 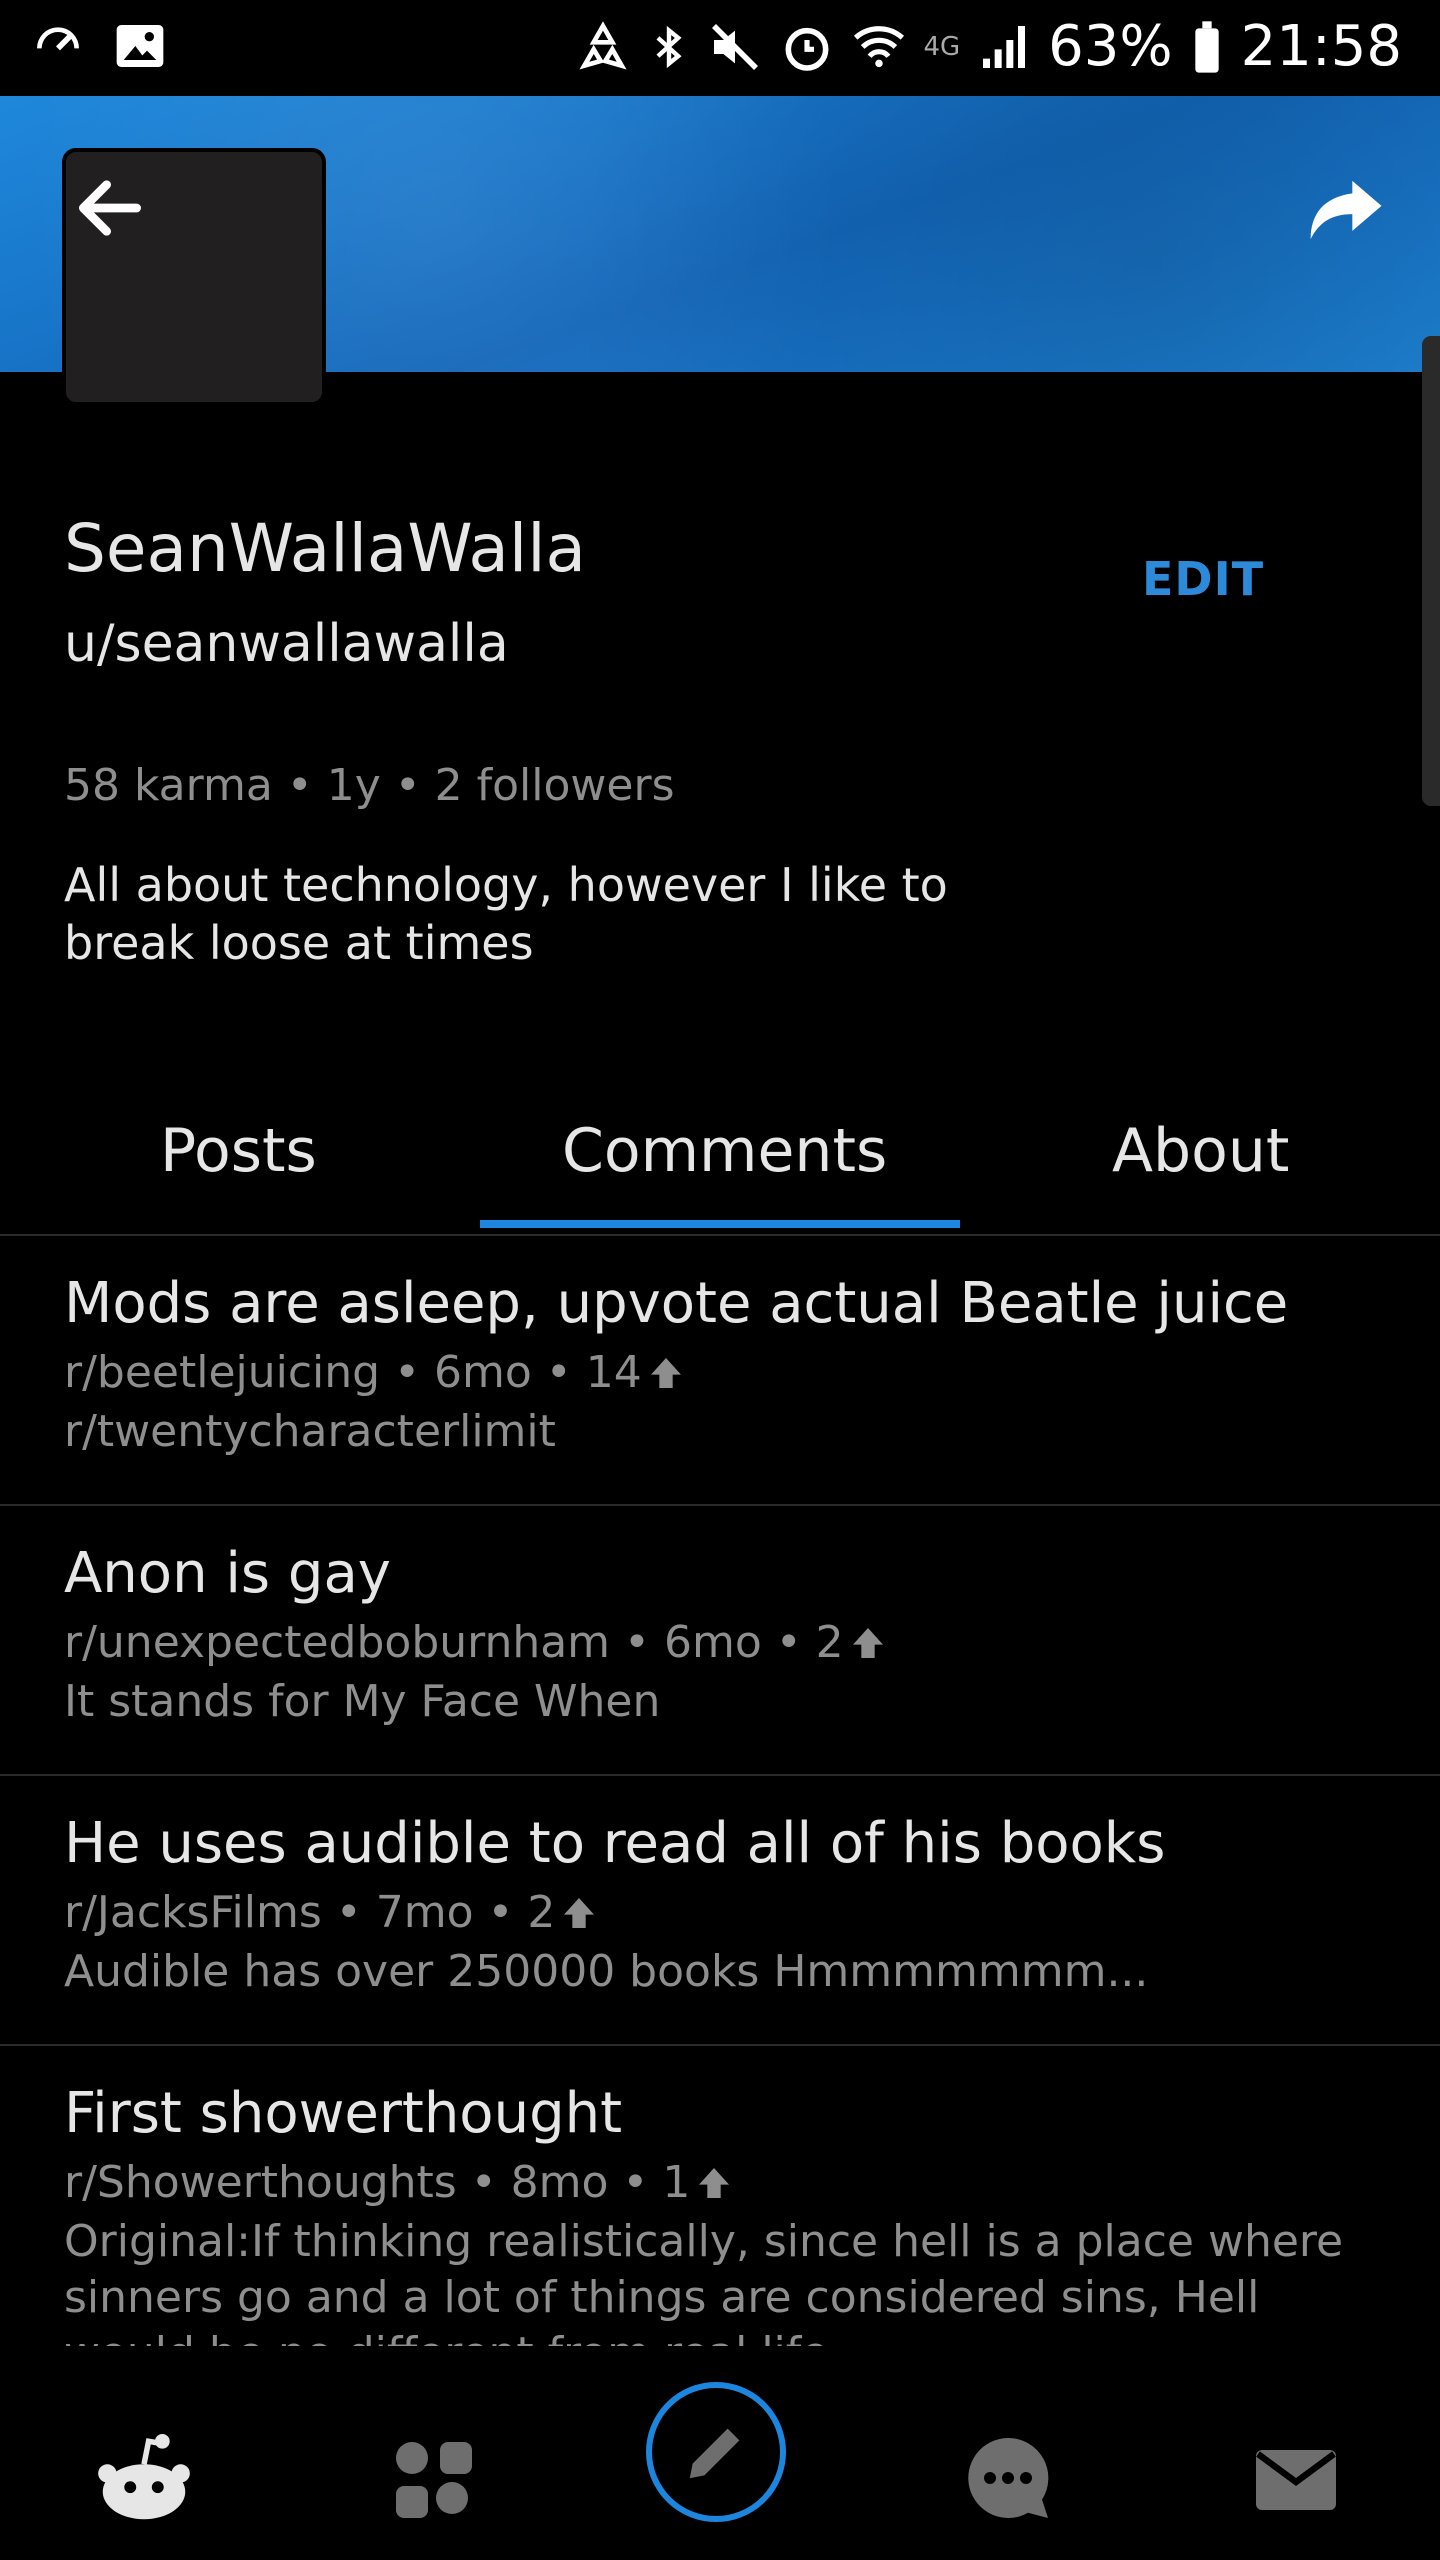 What do you see at coordinates (369, 785) in the screenshot?
I see `profile-stats: 58 karma • 1y • 2 followers` at bounding box center [369, 785].